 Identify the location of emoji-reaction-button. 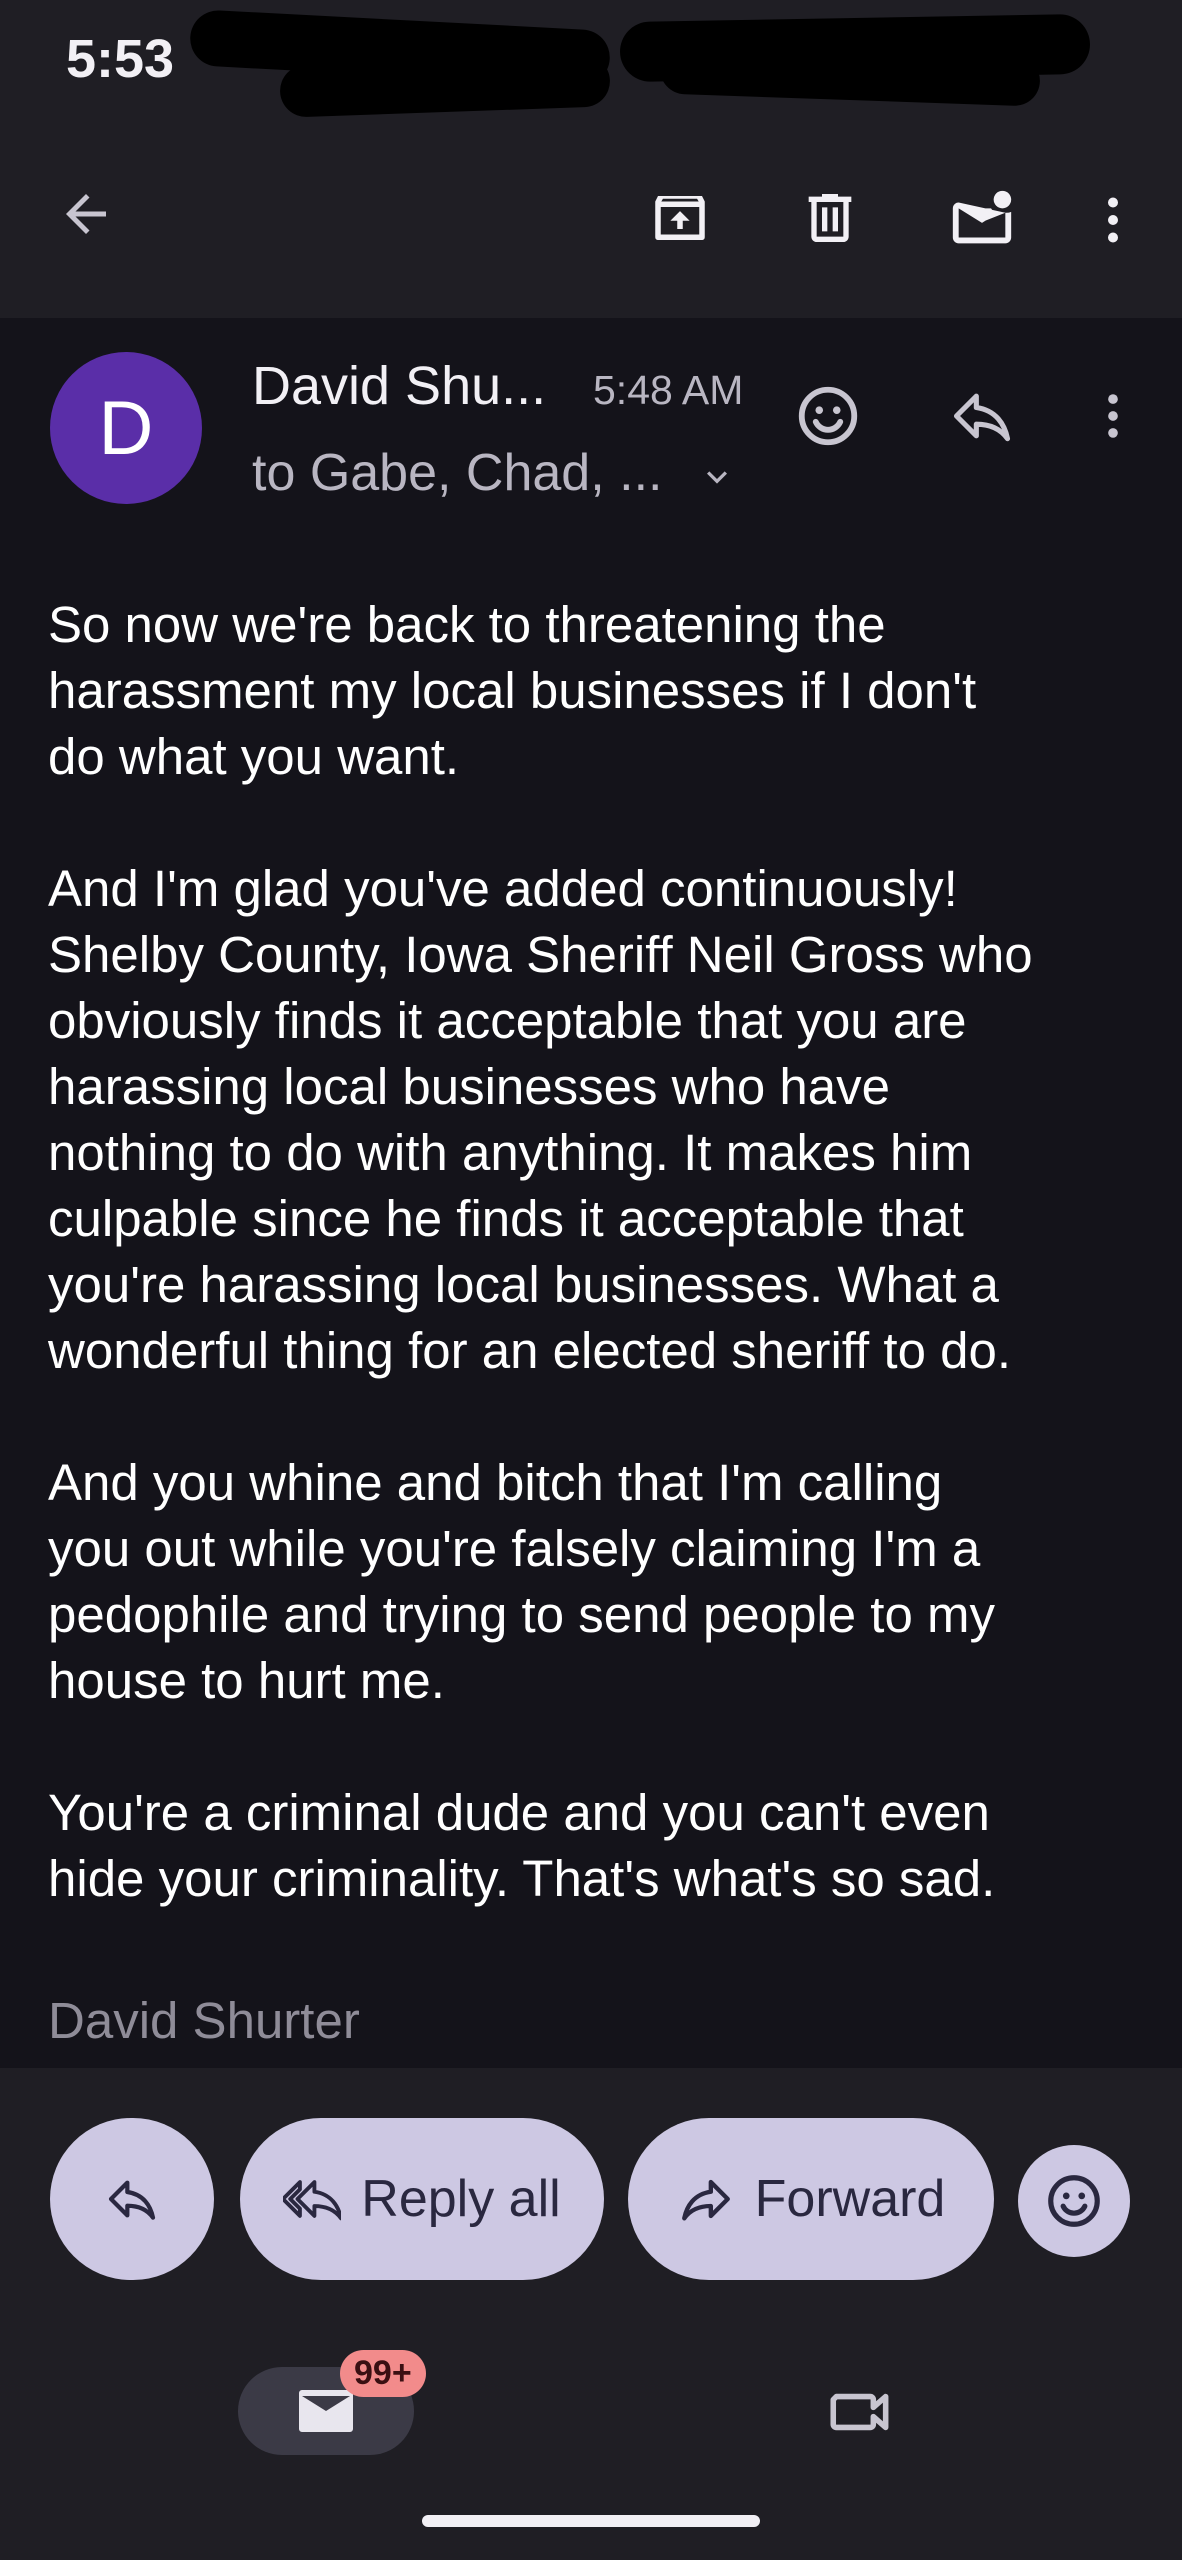
(1074, 2201).